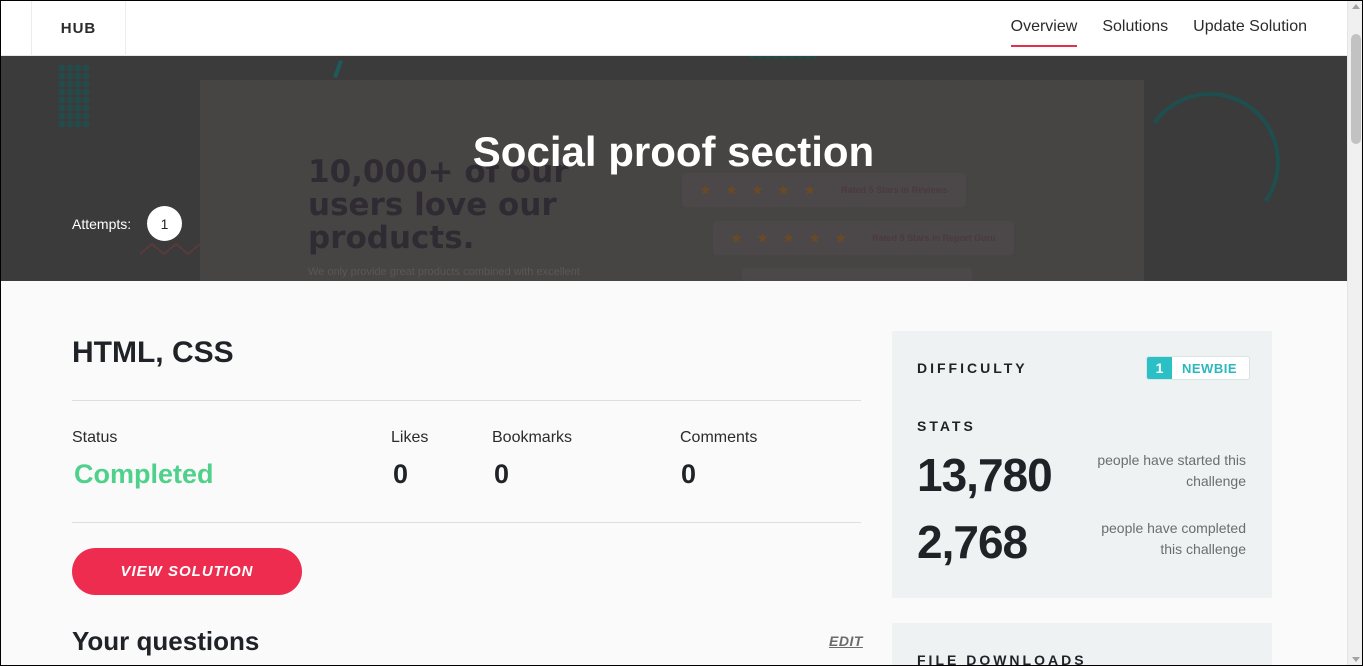  What do you see at coordinates (153, 352) in the screenshot?
I see `languages-heading: HTML, CSS` at bounding box center [153, 352].